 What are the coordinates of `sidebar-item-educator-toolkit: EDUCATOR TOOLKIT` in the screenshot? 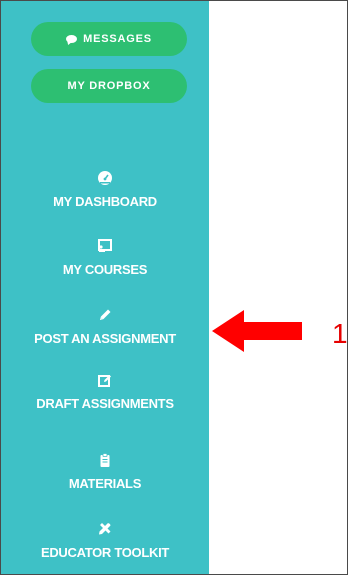 It's located at (105, 540).